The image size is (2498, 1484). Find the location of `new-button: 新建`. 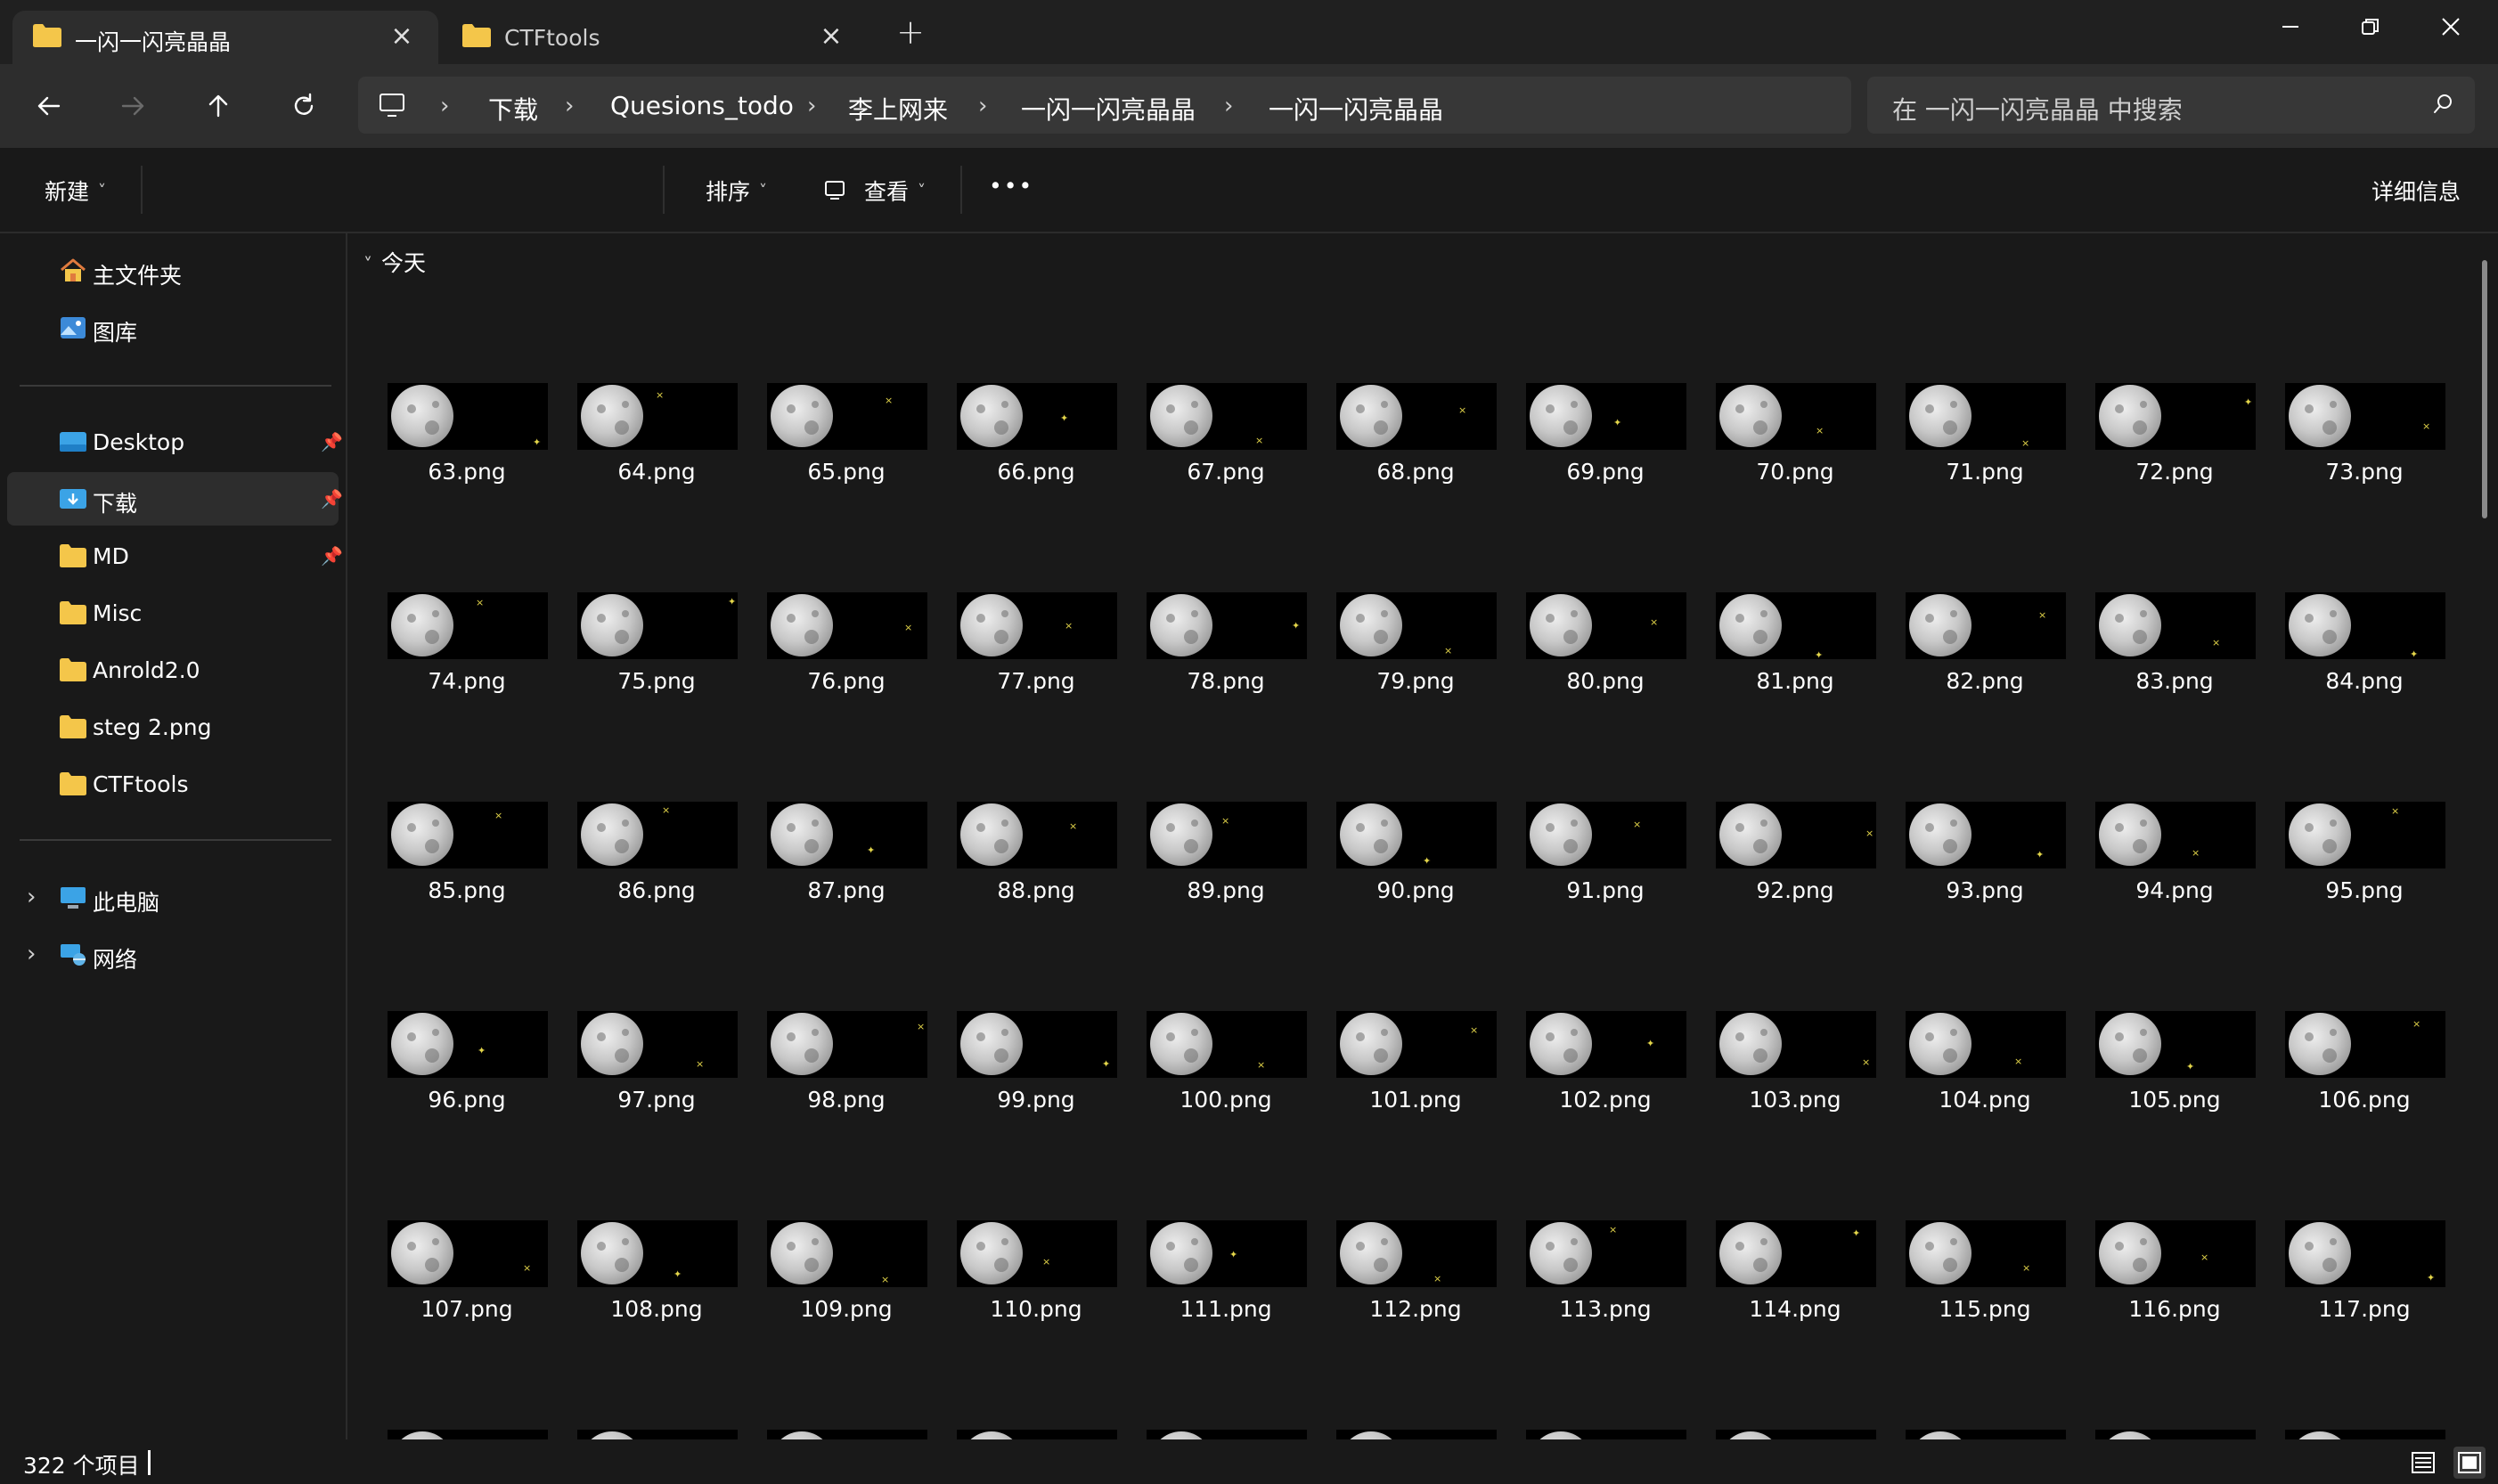

new-button: 新建 is located at coordinates (67, 191).